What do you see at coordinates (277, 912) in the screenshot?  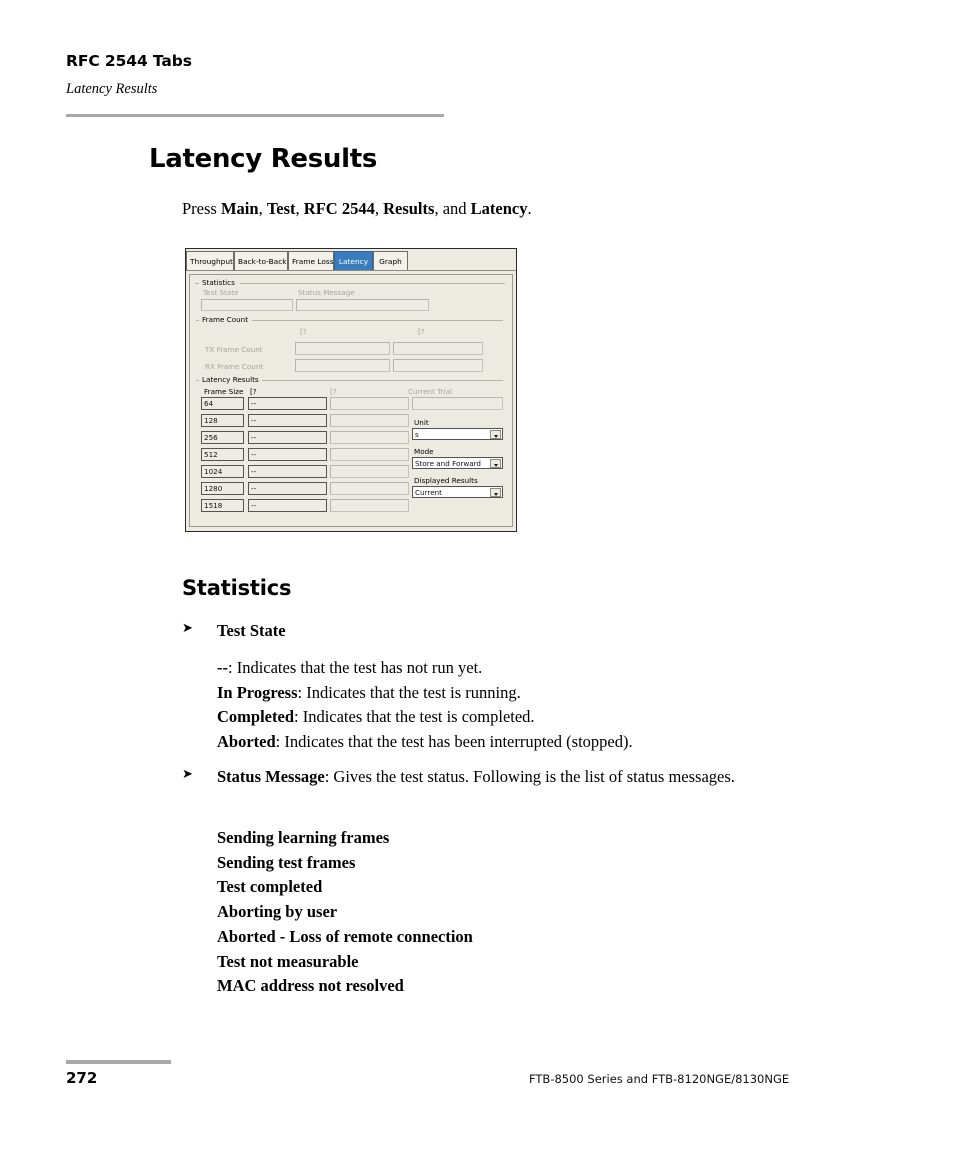 I see `status-message-item: Aborting by user` at bounding box center [277, 912].